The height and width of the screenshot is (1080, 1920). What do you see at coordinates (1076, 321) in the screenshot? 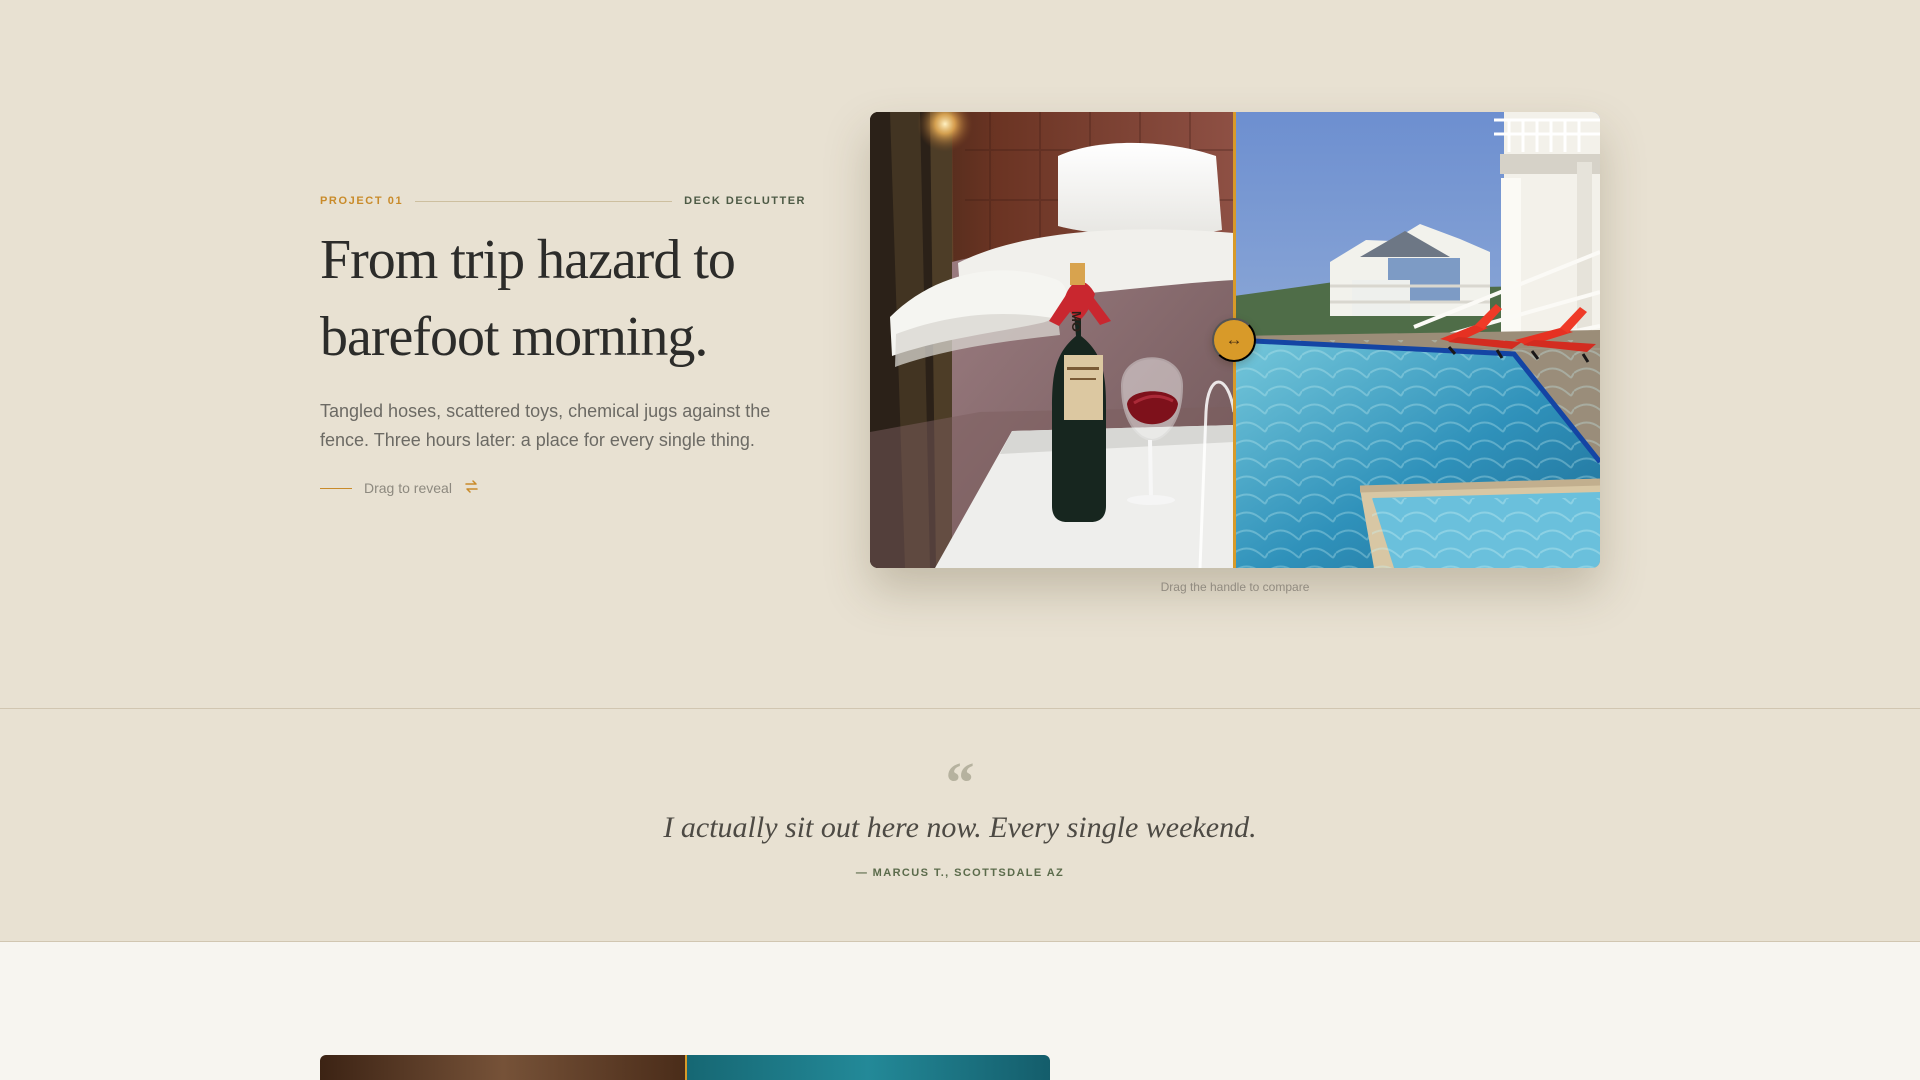
I see `svg-text: MO` at bounding box center [1076, 321].